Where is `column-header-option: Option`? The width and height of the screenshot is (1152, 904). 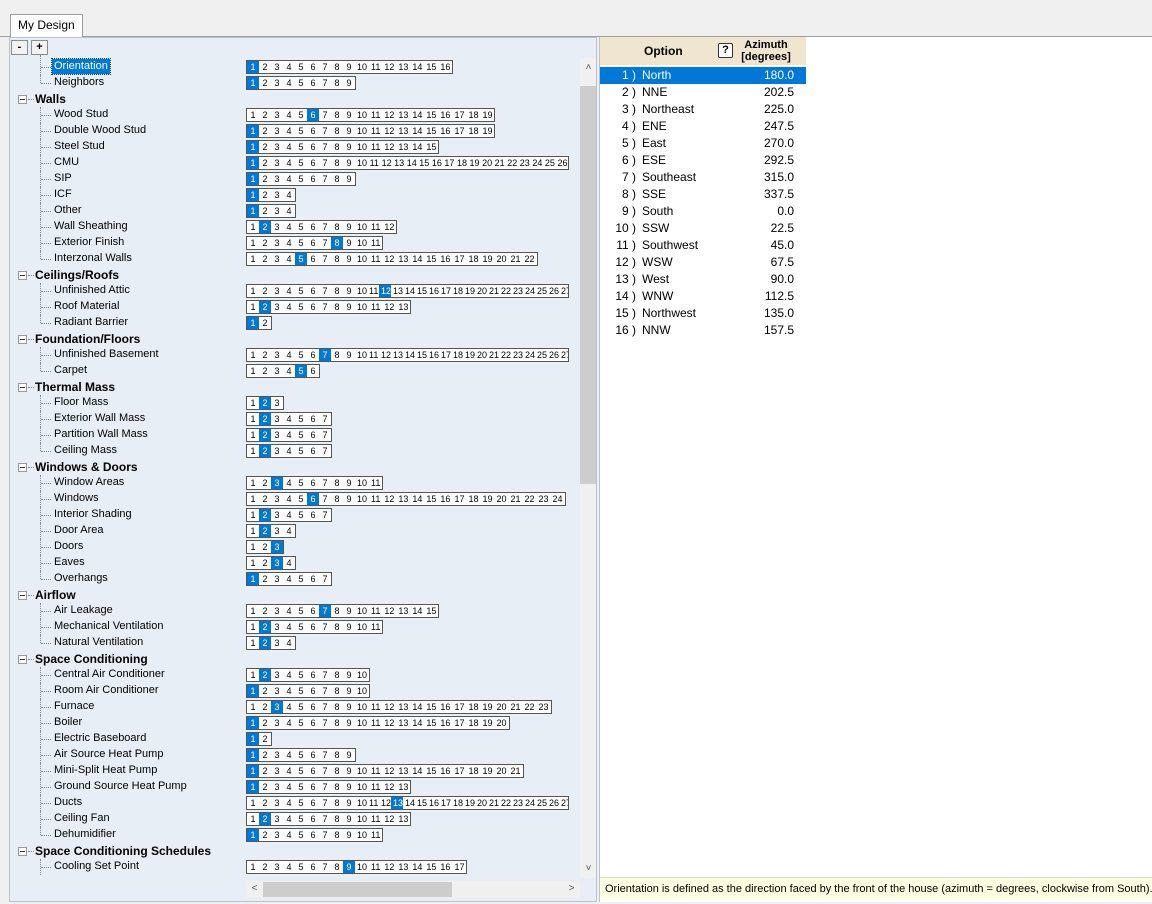 column-header-option: Option is located at coordinates (663, 51).